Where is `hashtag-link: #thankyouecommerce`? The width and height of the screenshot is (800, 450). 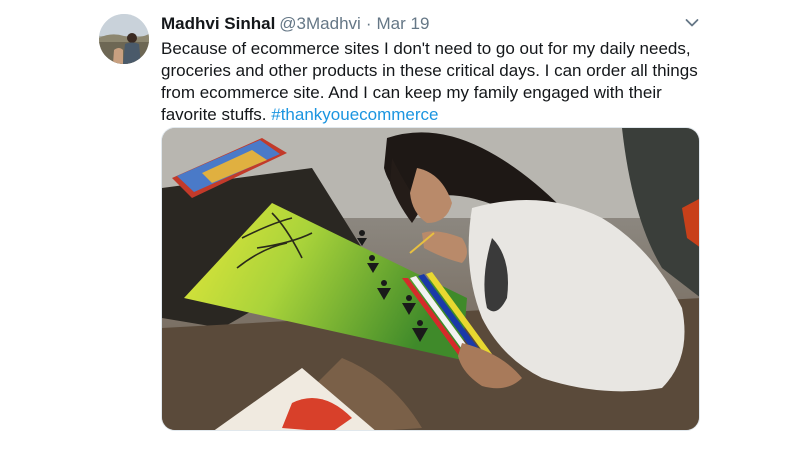
hashtag-link: #thankyouecommerce is located at coordinates (354, 114).